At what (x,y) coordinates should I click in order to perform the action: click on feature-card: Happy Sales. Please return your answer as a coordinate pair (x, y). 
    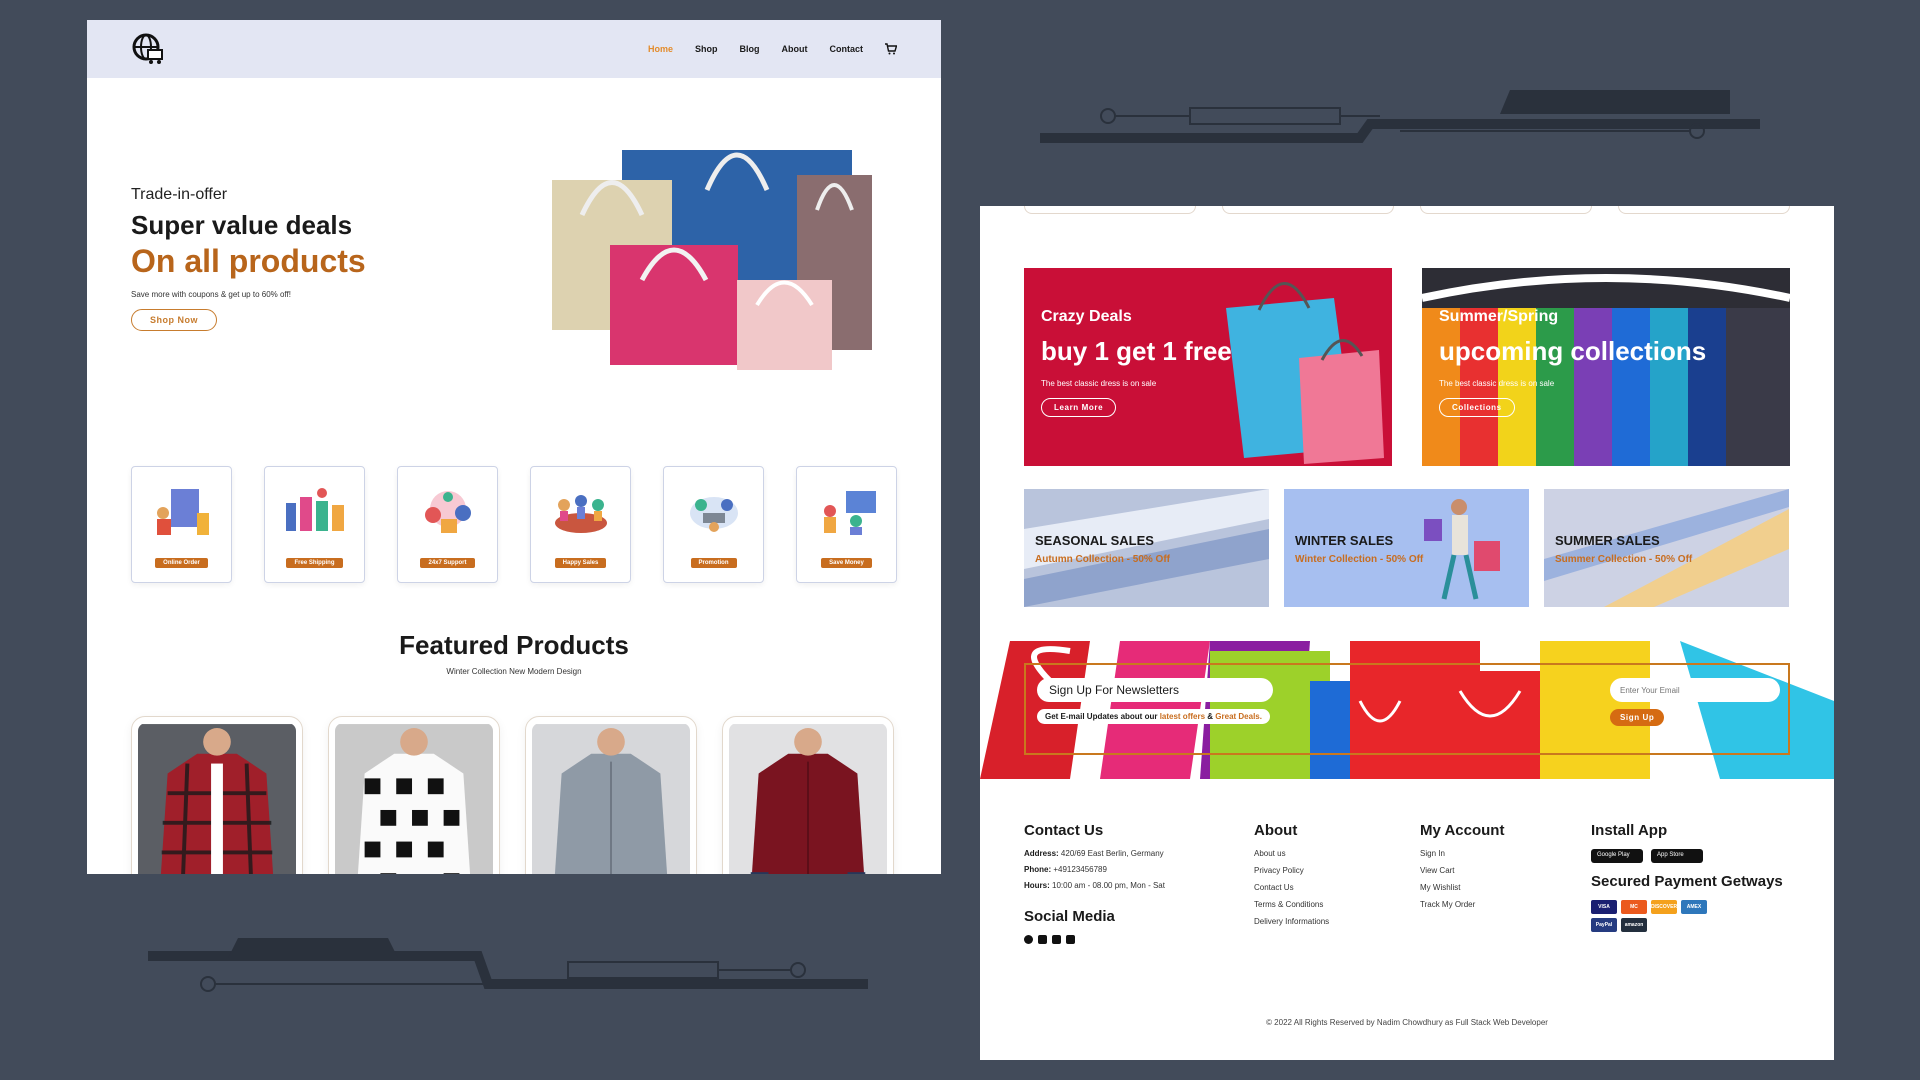
    Looking at the image, I should click on (580, 524).